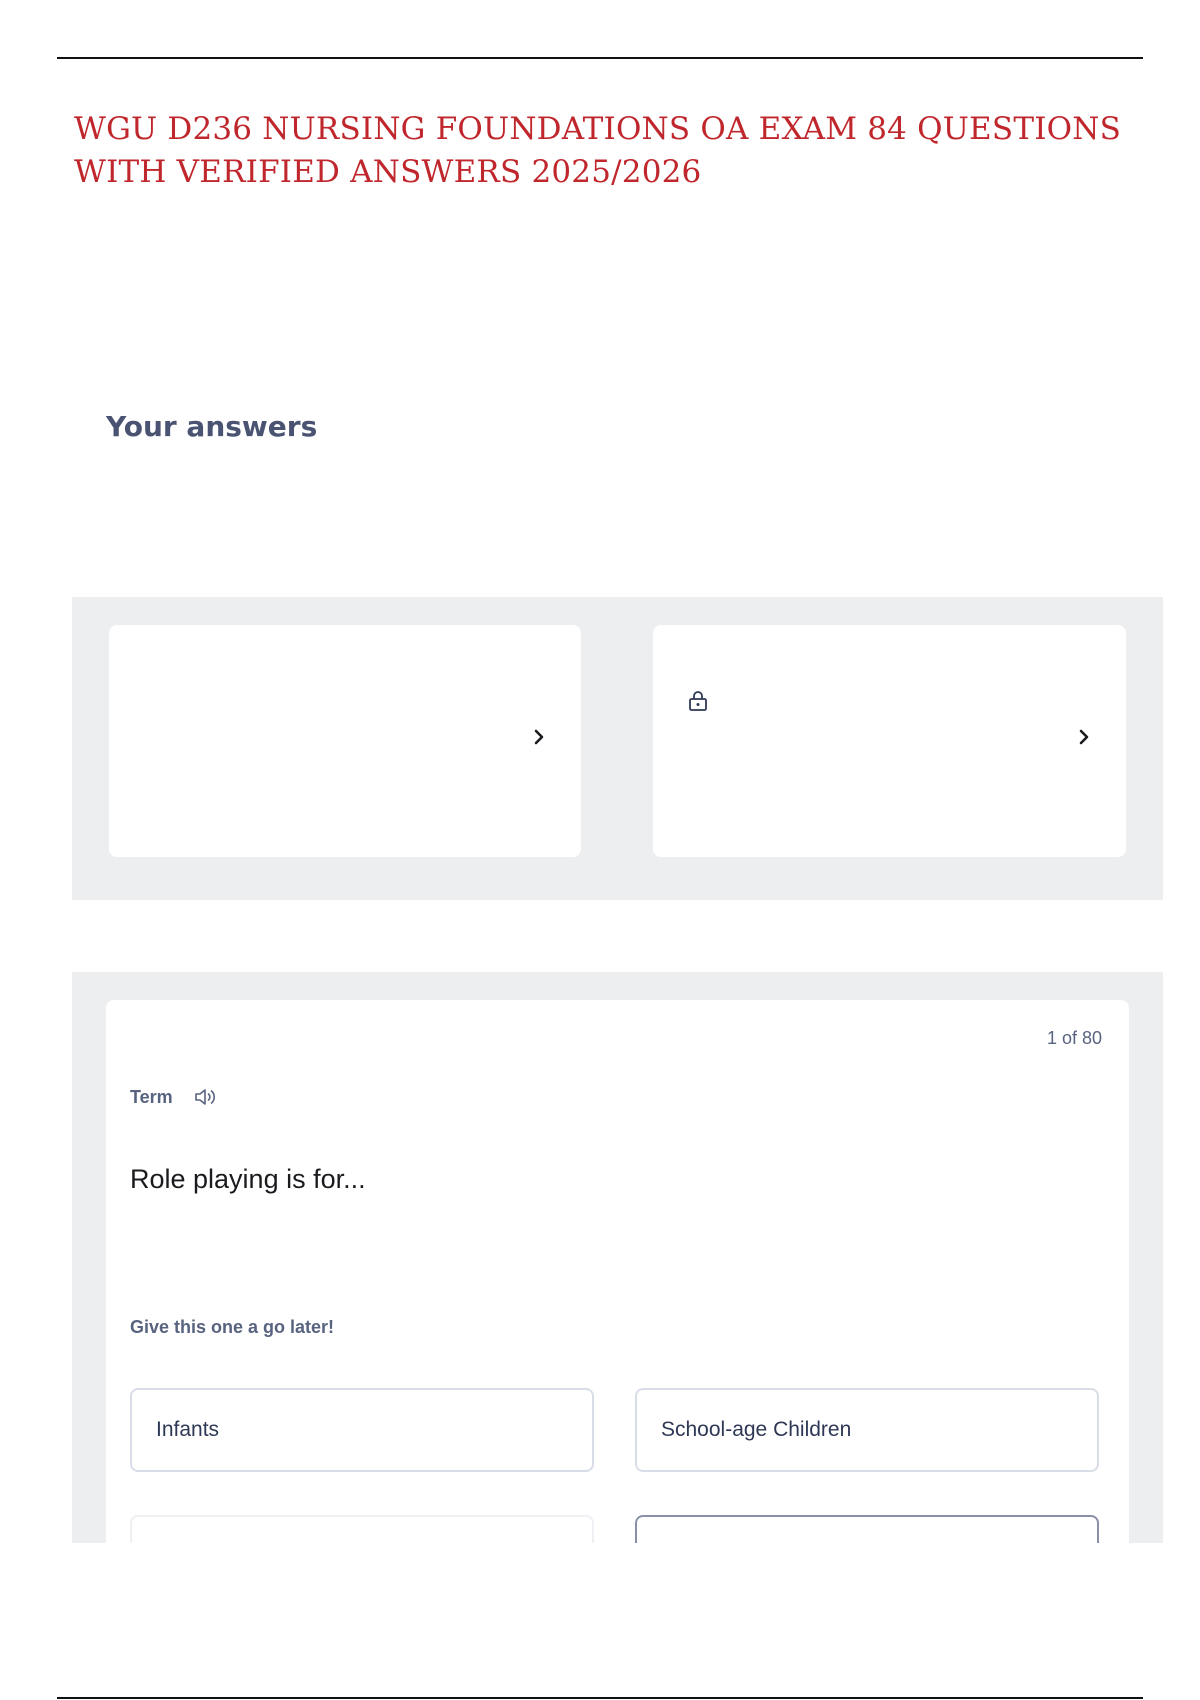 The height and width of the screenshot is (1700, 1200). Describe the element at coordinates (600, 58) in the screenshot. I see `top-rule` at that location.